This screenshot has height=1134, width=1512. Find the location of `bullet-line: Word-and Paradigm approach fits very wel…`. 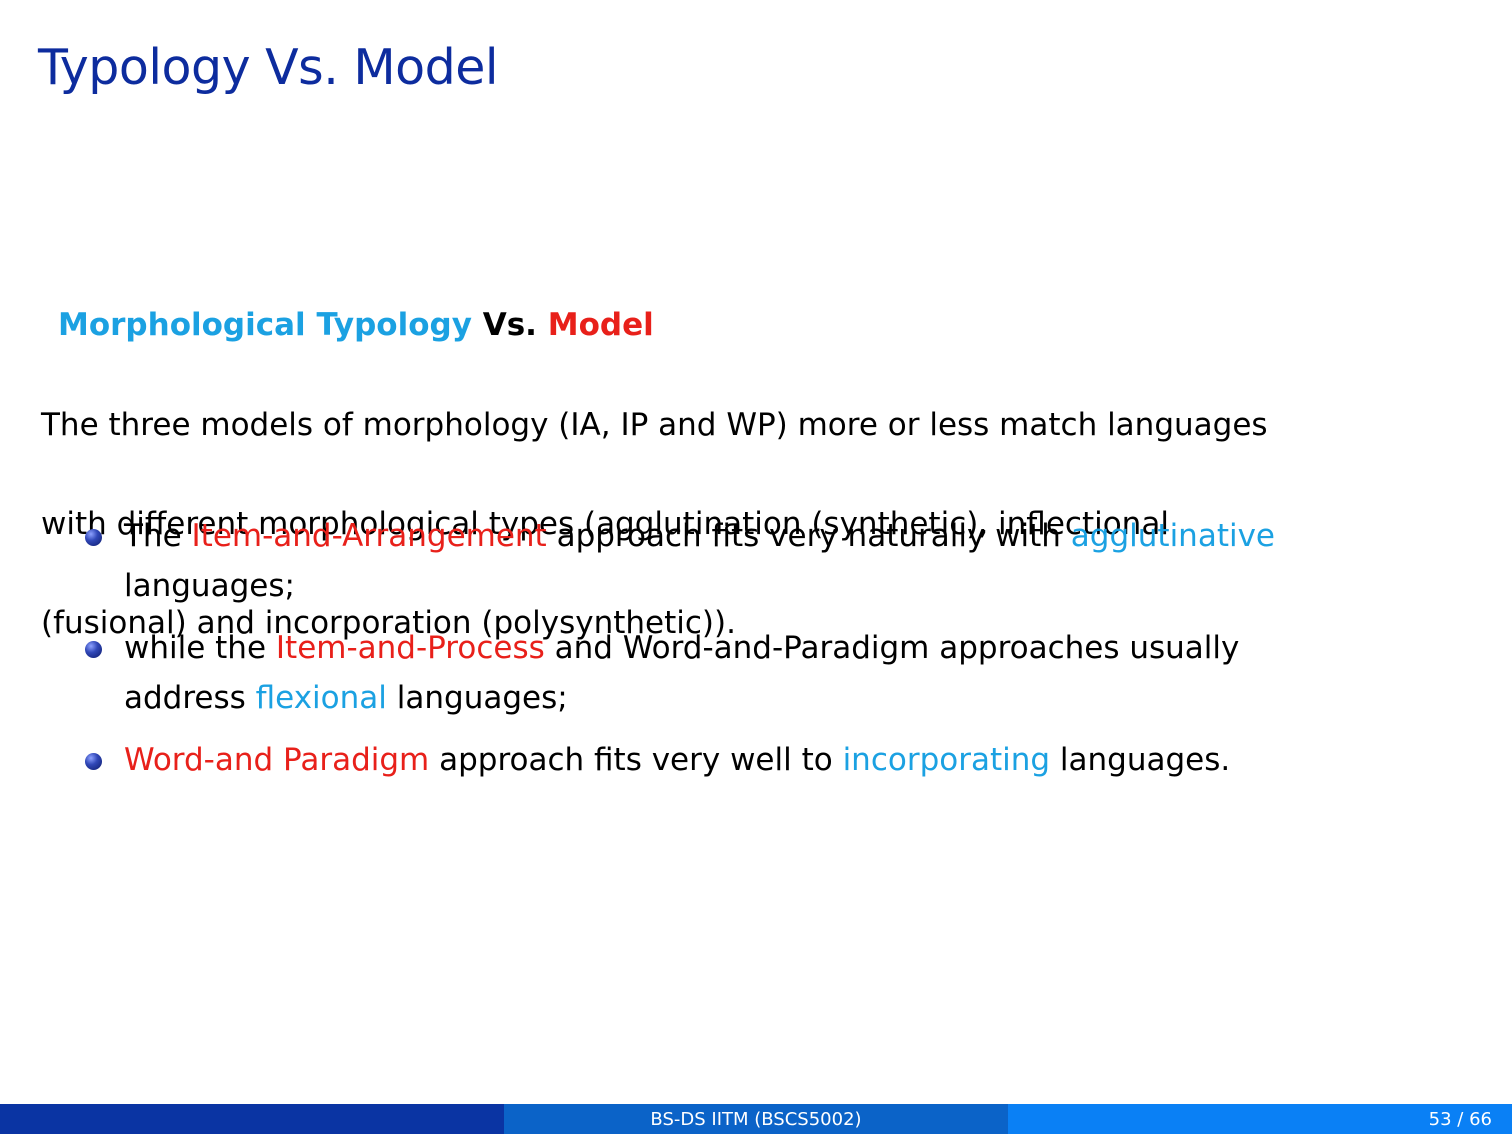

bullet-line: Word-and Paradigm approach fits very wel… is located at coordinates (818, 761).